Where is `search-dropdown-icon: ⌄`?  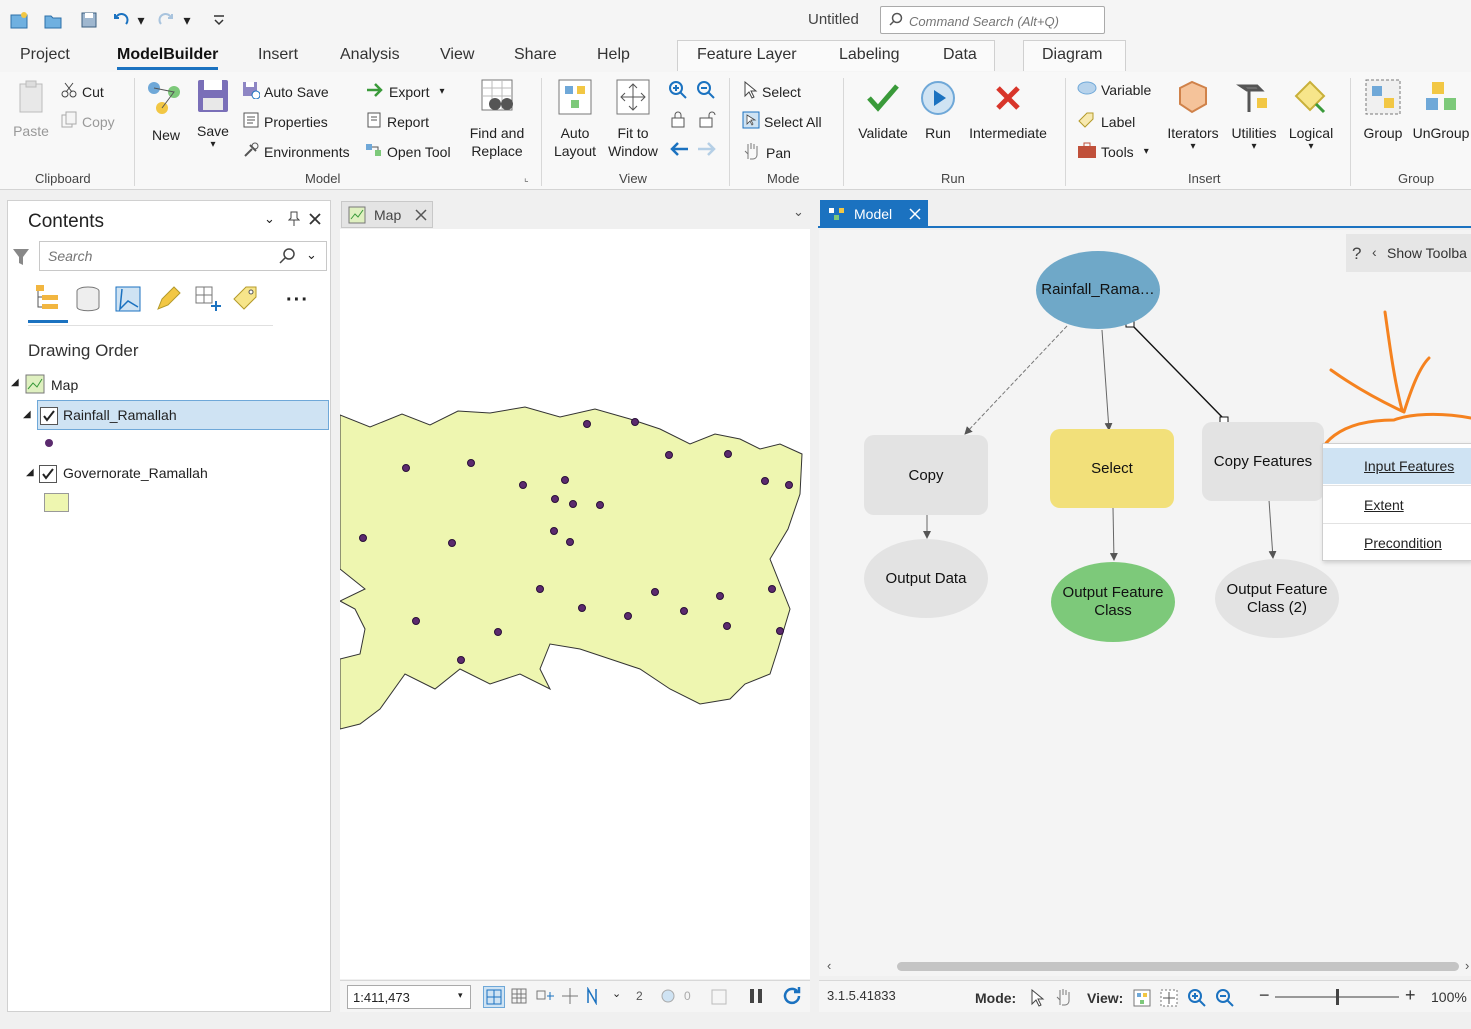 search-dropdown-icon: ⌄ is located at coordinates (311, 255).